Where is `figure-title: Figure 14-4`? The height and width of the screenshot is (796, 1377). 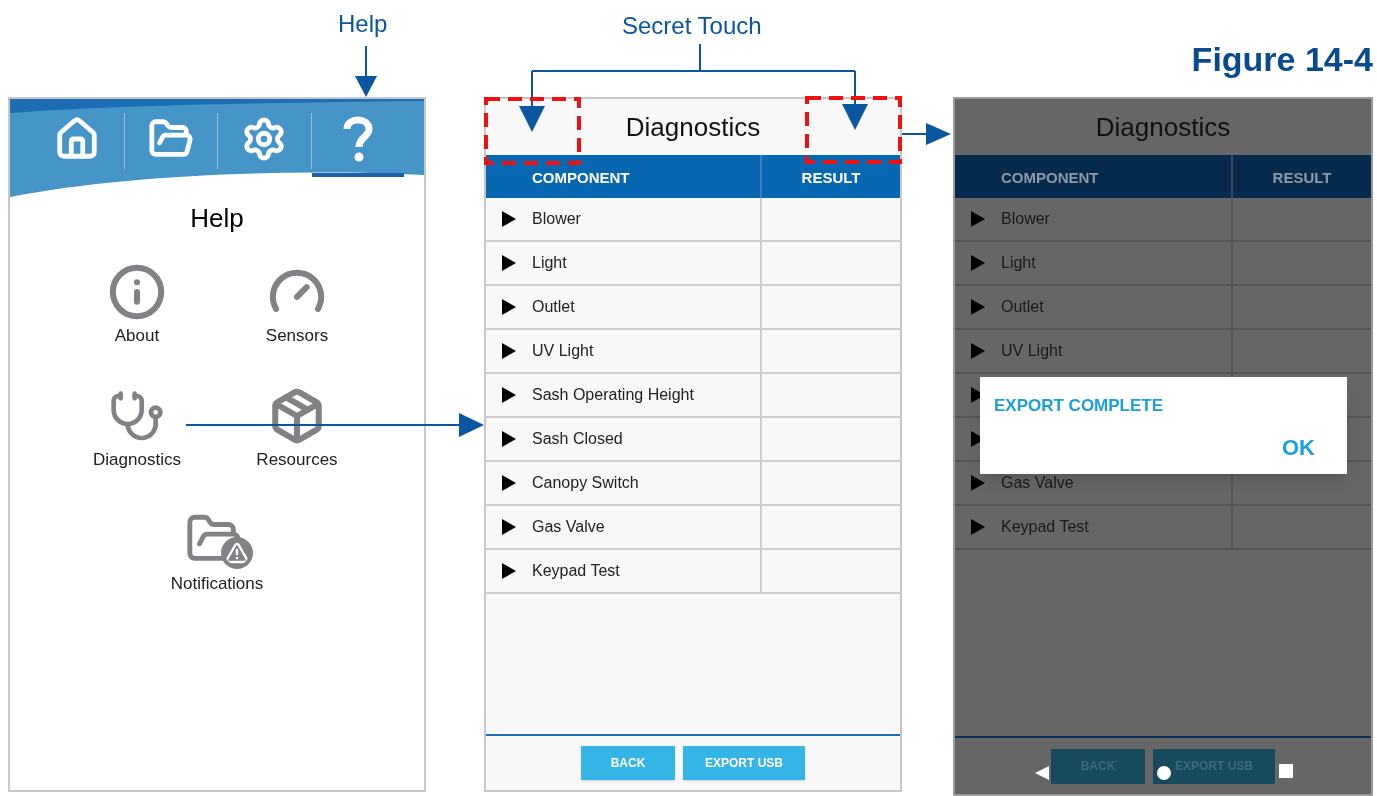
figure-title: Figure 14-4 is located at coordinates (1282, 59).